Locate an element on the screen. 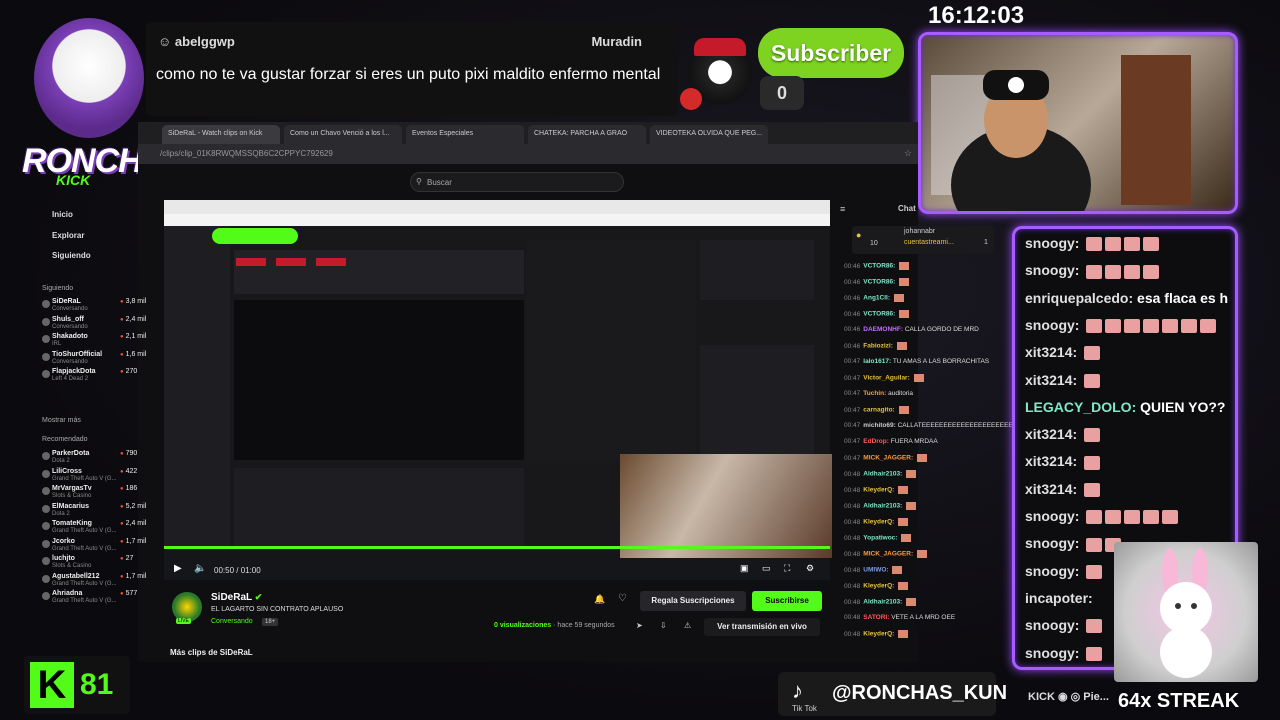 The image size is (1280, 720). settings-icon: ⚙ is located at coordinates (810, 568).